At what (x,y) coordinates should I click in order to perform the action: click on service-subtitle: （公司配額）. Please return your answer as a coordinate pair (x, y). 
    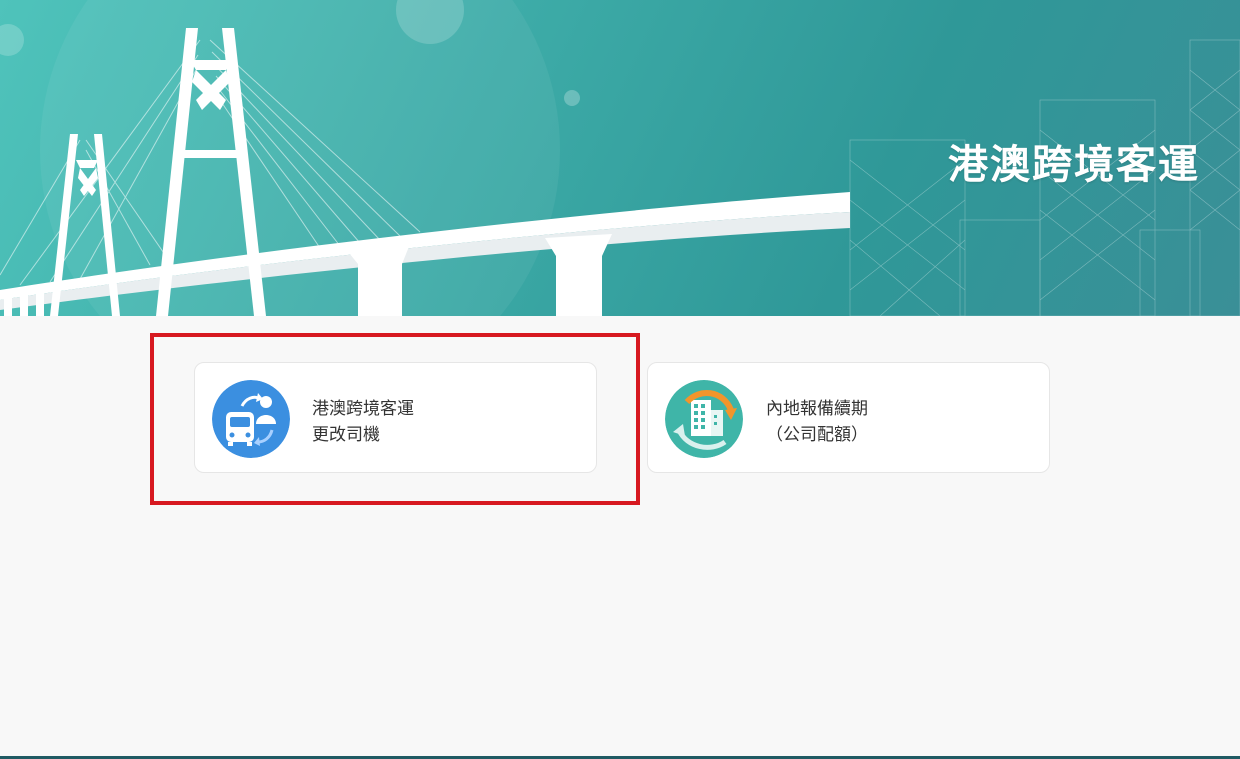
    Looking at the image, I should click on (817, 435).